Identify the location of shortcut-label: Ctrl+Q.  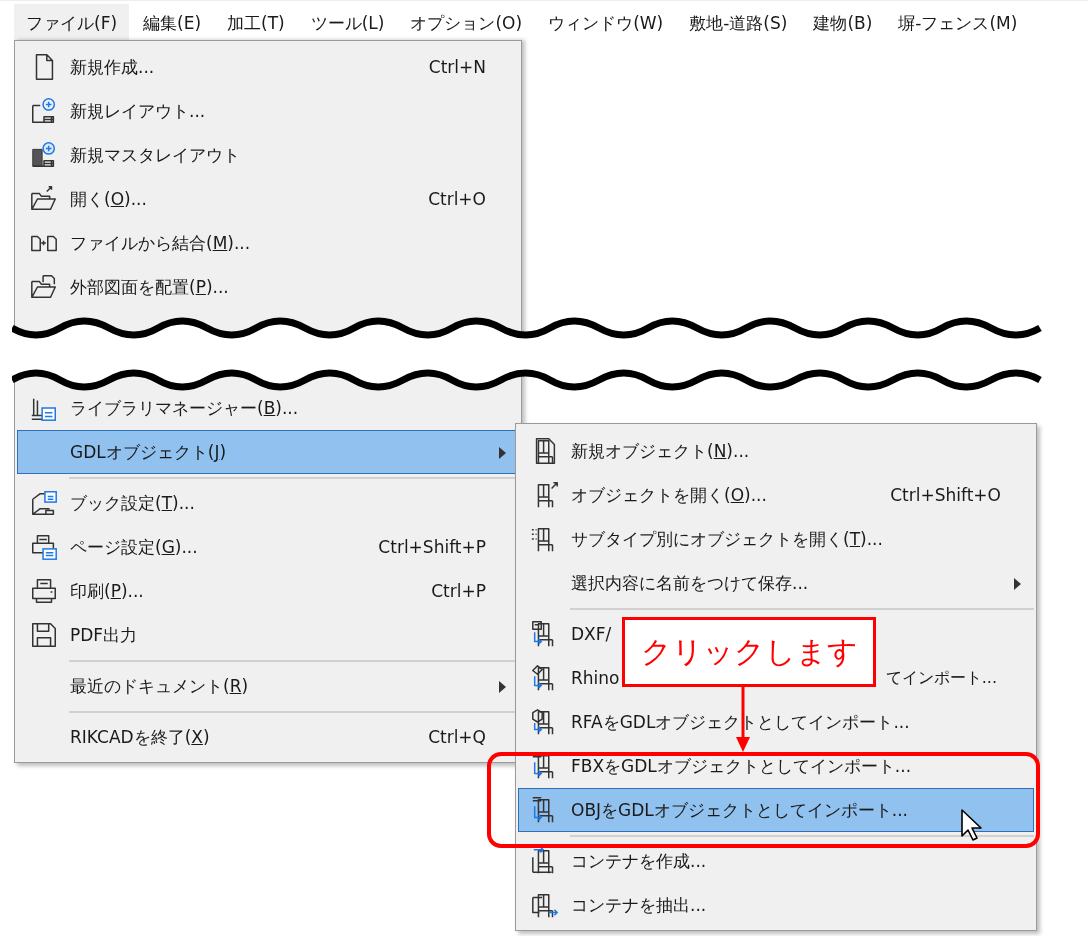
(457, 737).